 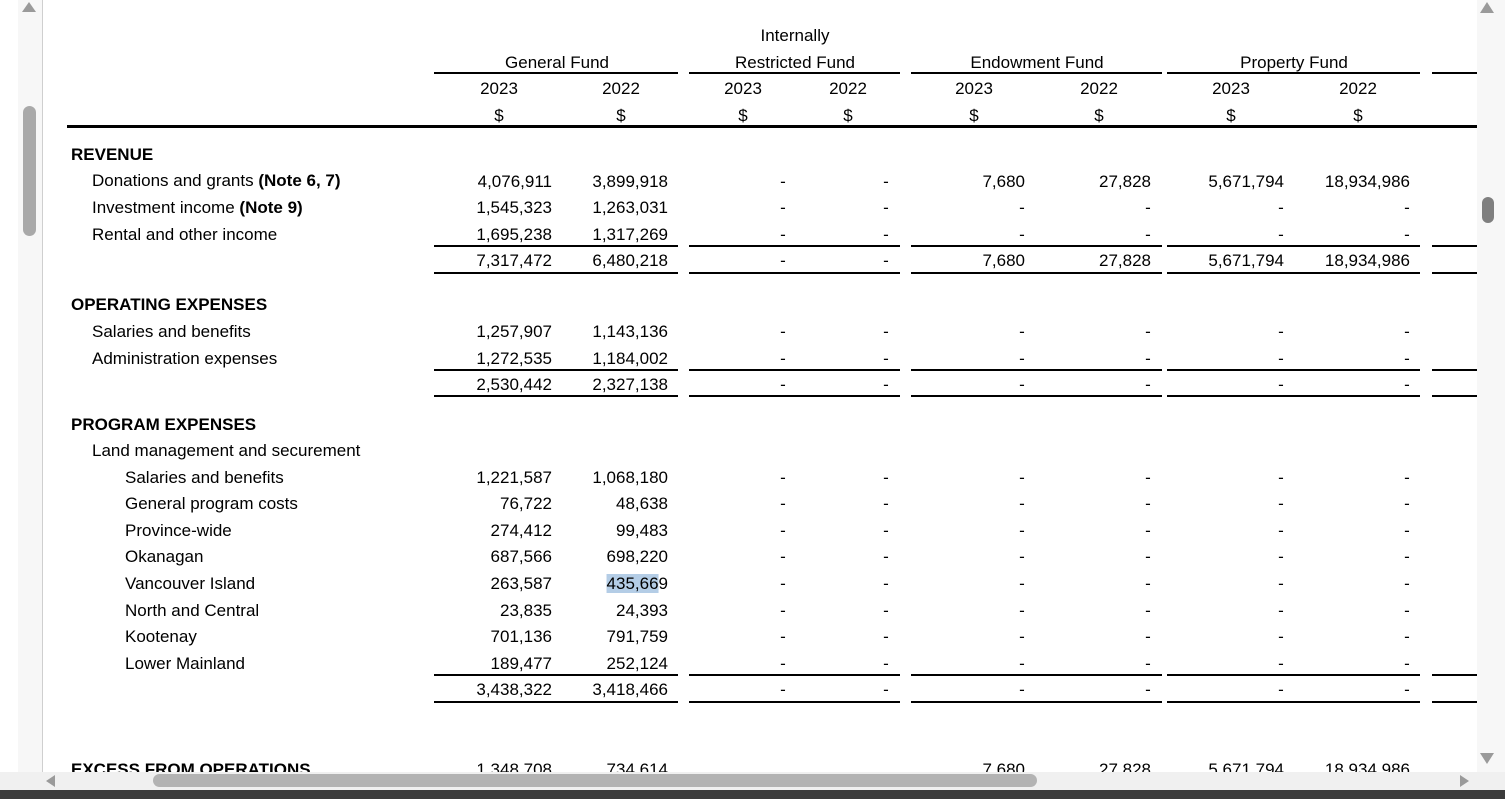 What do you see at coordinates (1099, 115) in the screenshot?
I see `currency-6: $` at bounding box center [1099, 115].